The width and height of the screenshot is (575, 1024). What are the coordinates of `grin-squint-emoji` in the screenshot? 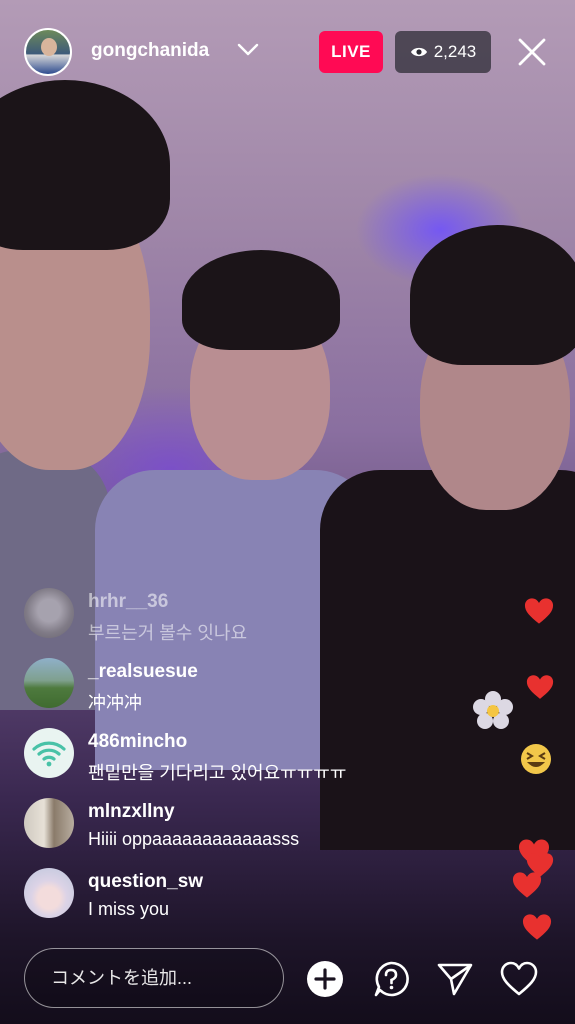 It's located at (536, 759).